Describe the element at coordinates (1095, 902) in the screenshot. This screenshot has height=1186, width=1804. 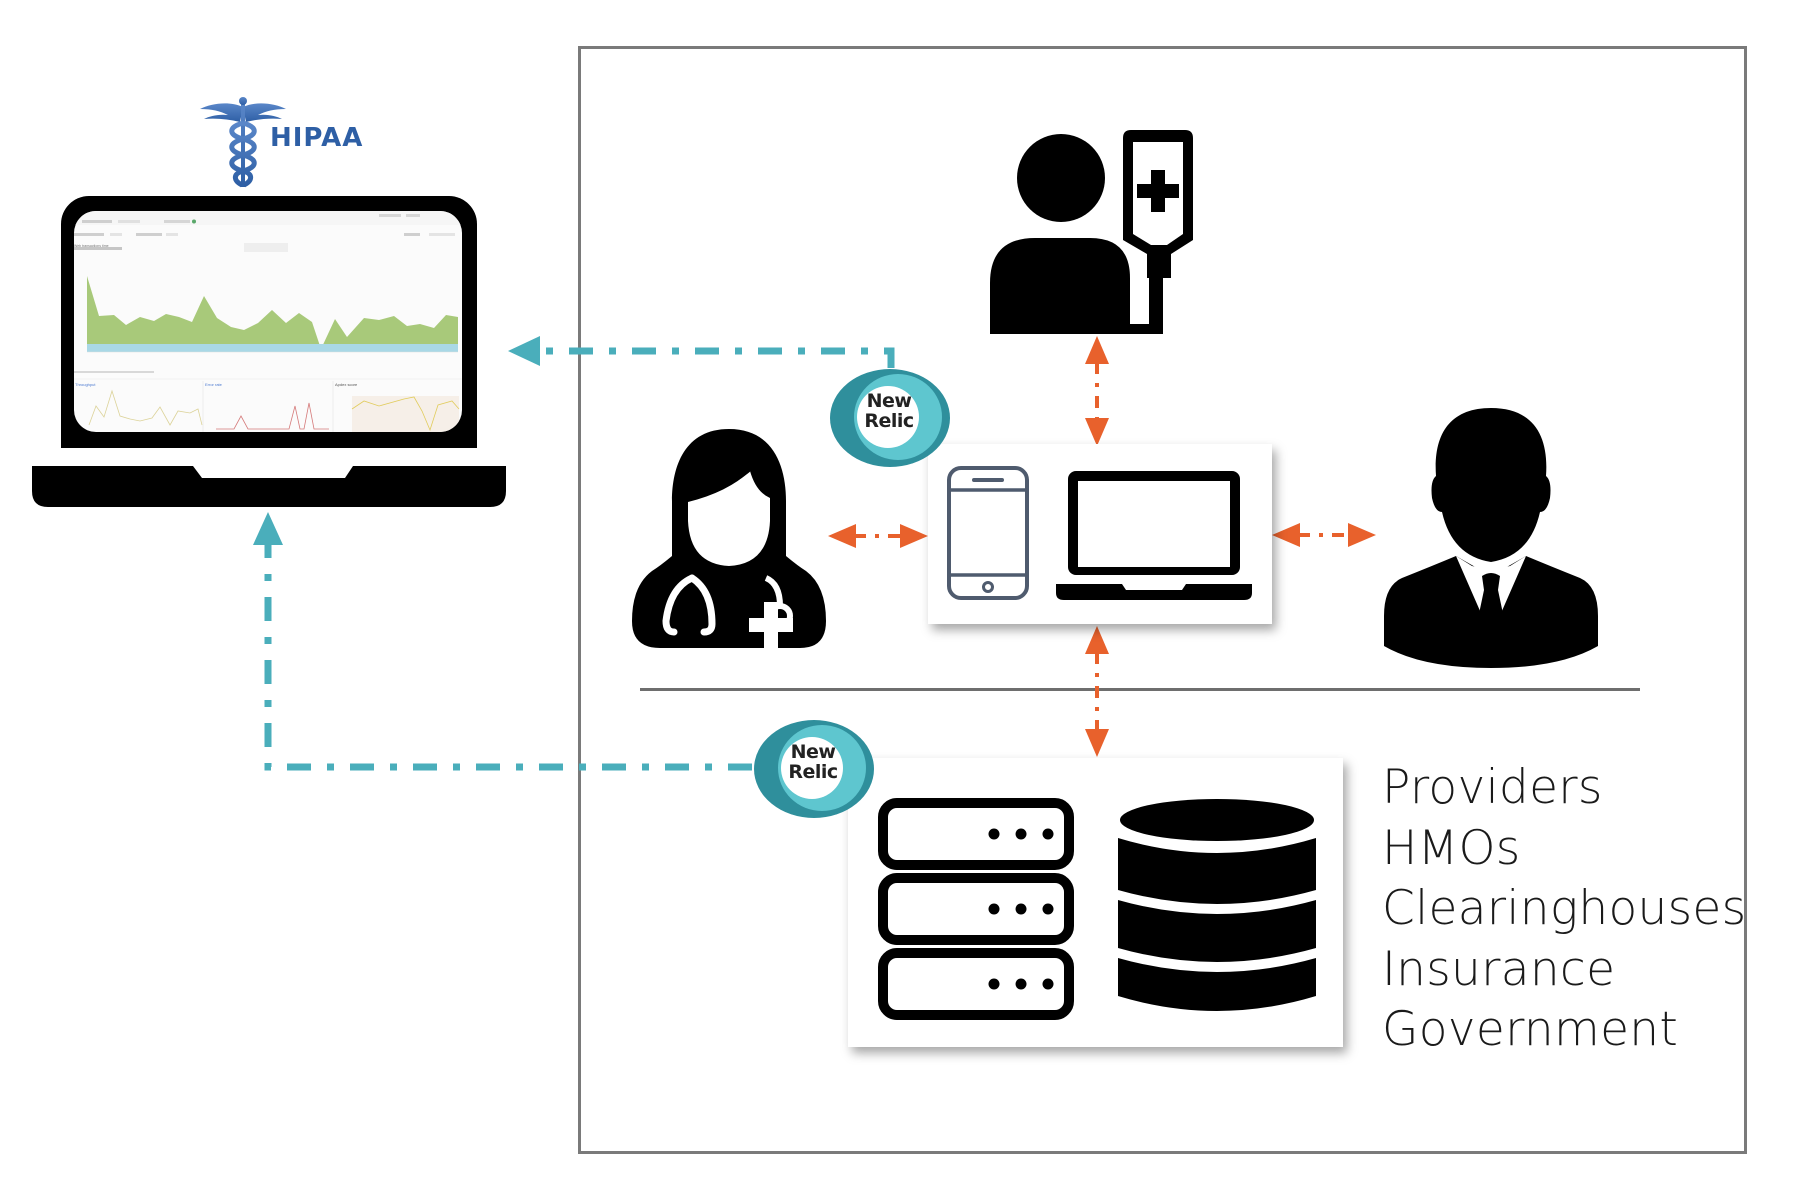
I see `backend-systems-card` at that location.